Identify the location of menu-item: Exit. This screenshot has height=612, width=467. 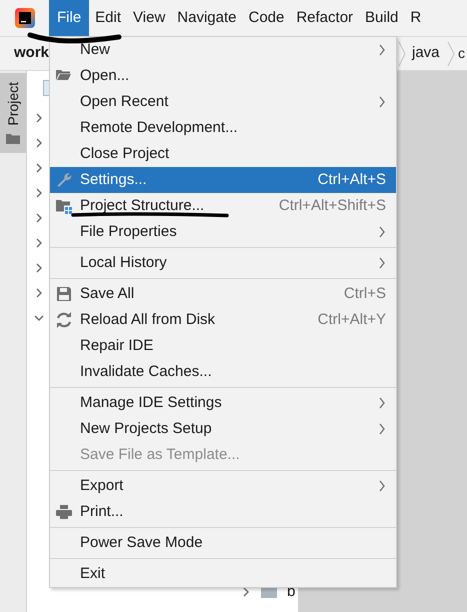
(223, 574).